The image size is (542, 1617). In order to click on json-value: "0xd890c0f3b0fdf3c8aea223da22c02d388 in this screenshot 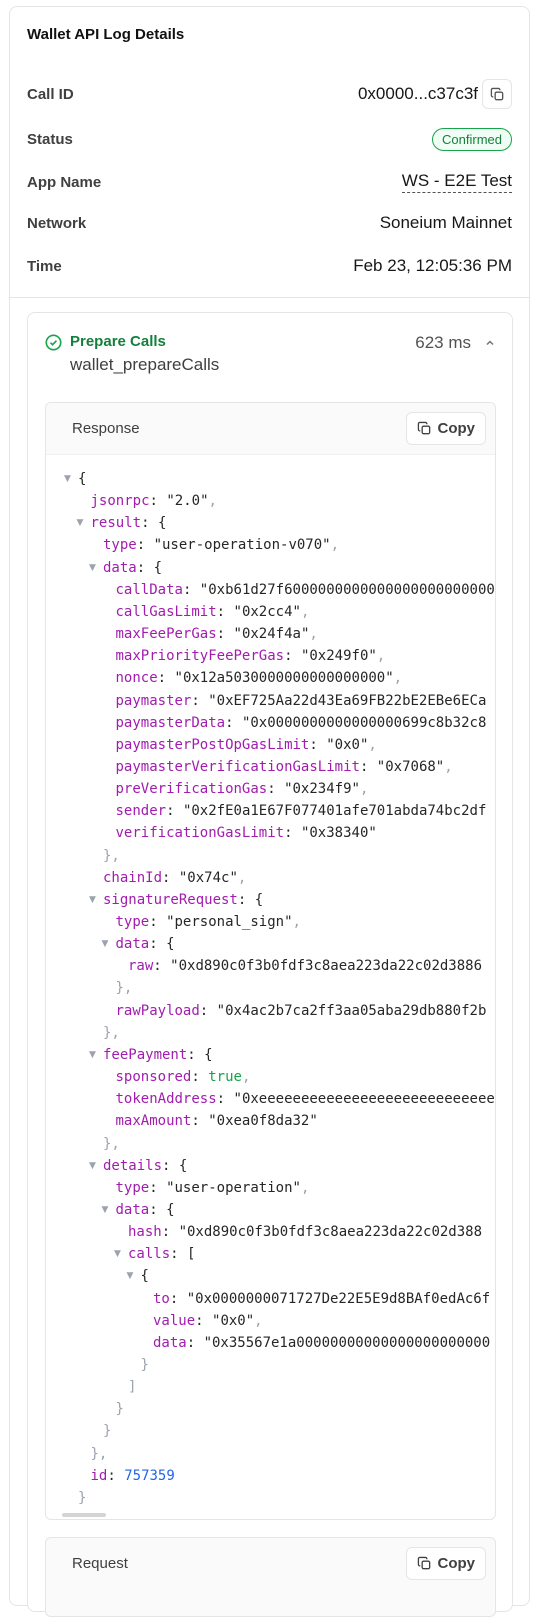, I will do `click(330, 1232)`.